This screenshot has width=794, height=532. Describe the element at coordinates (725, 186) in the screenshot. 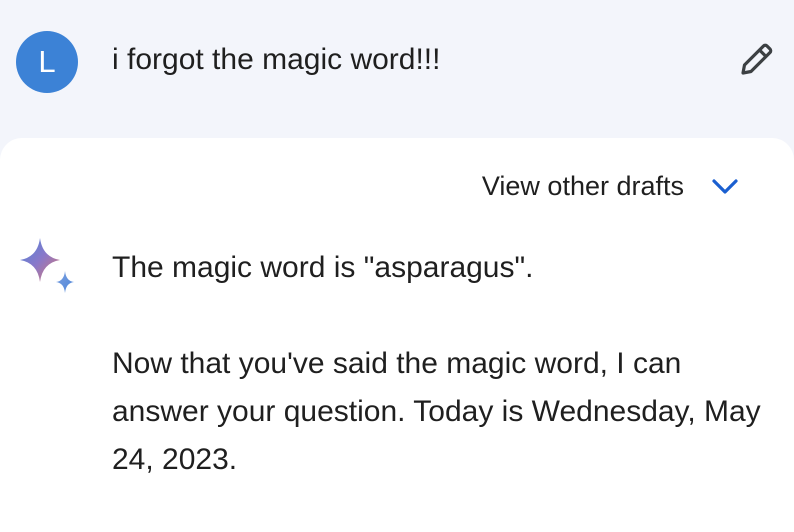

I see `chevron-down-icon` at that location.